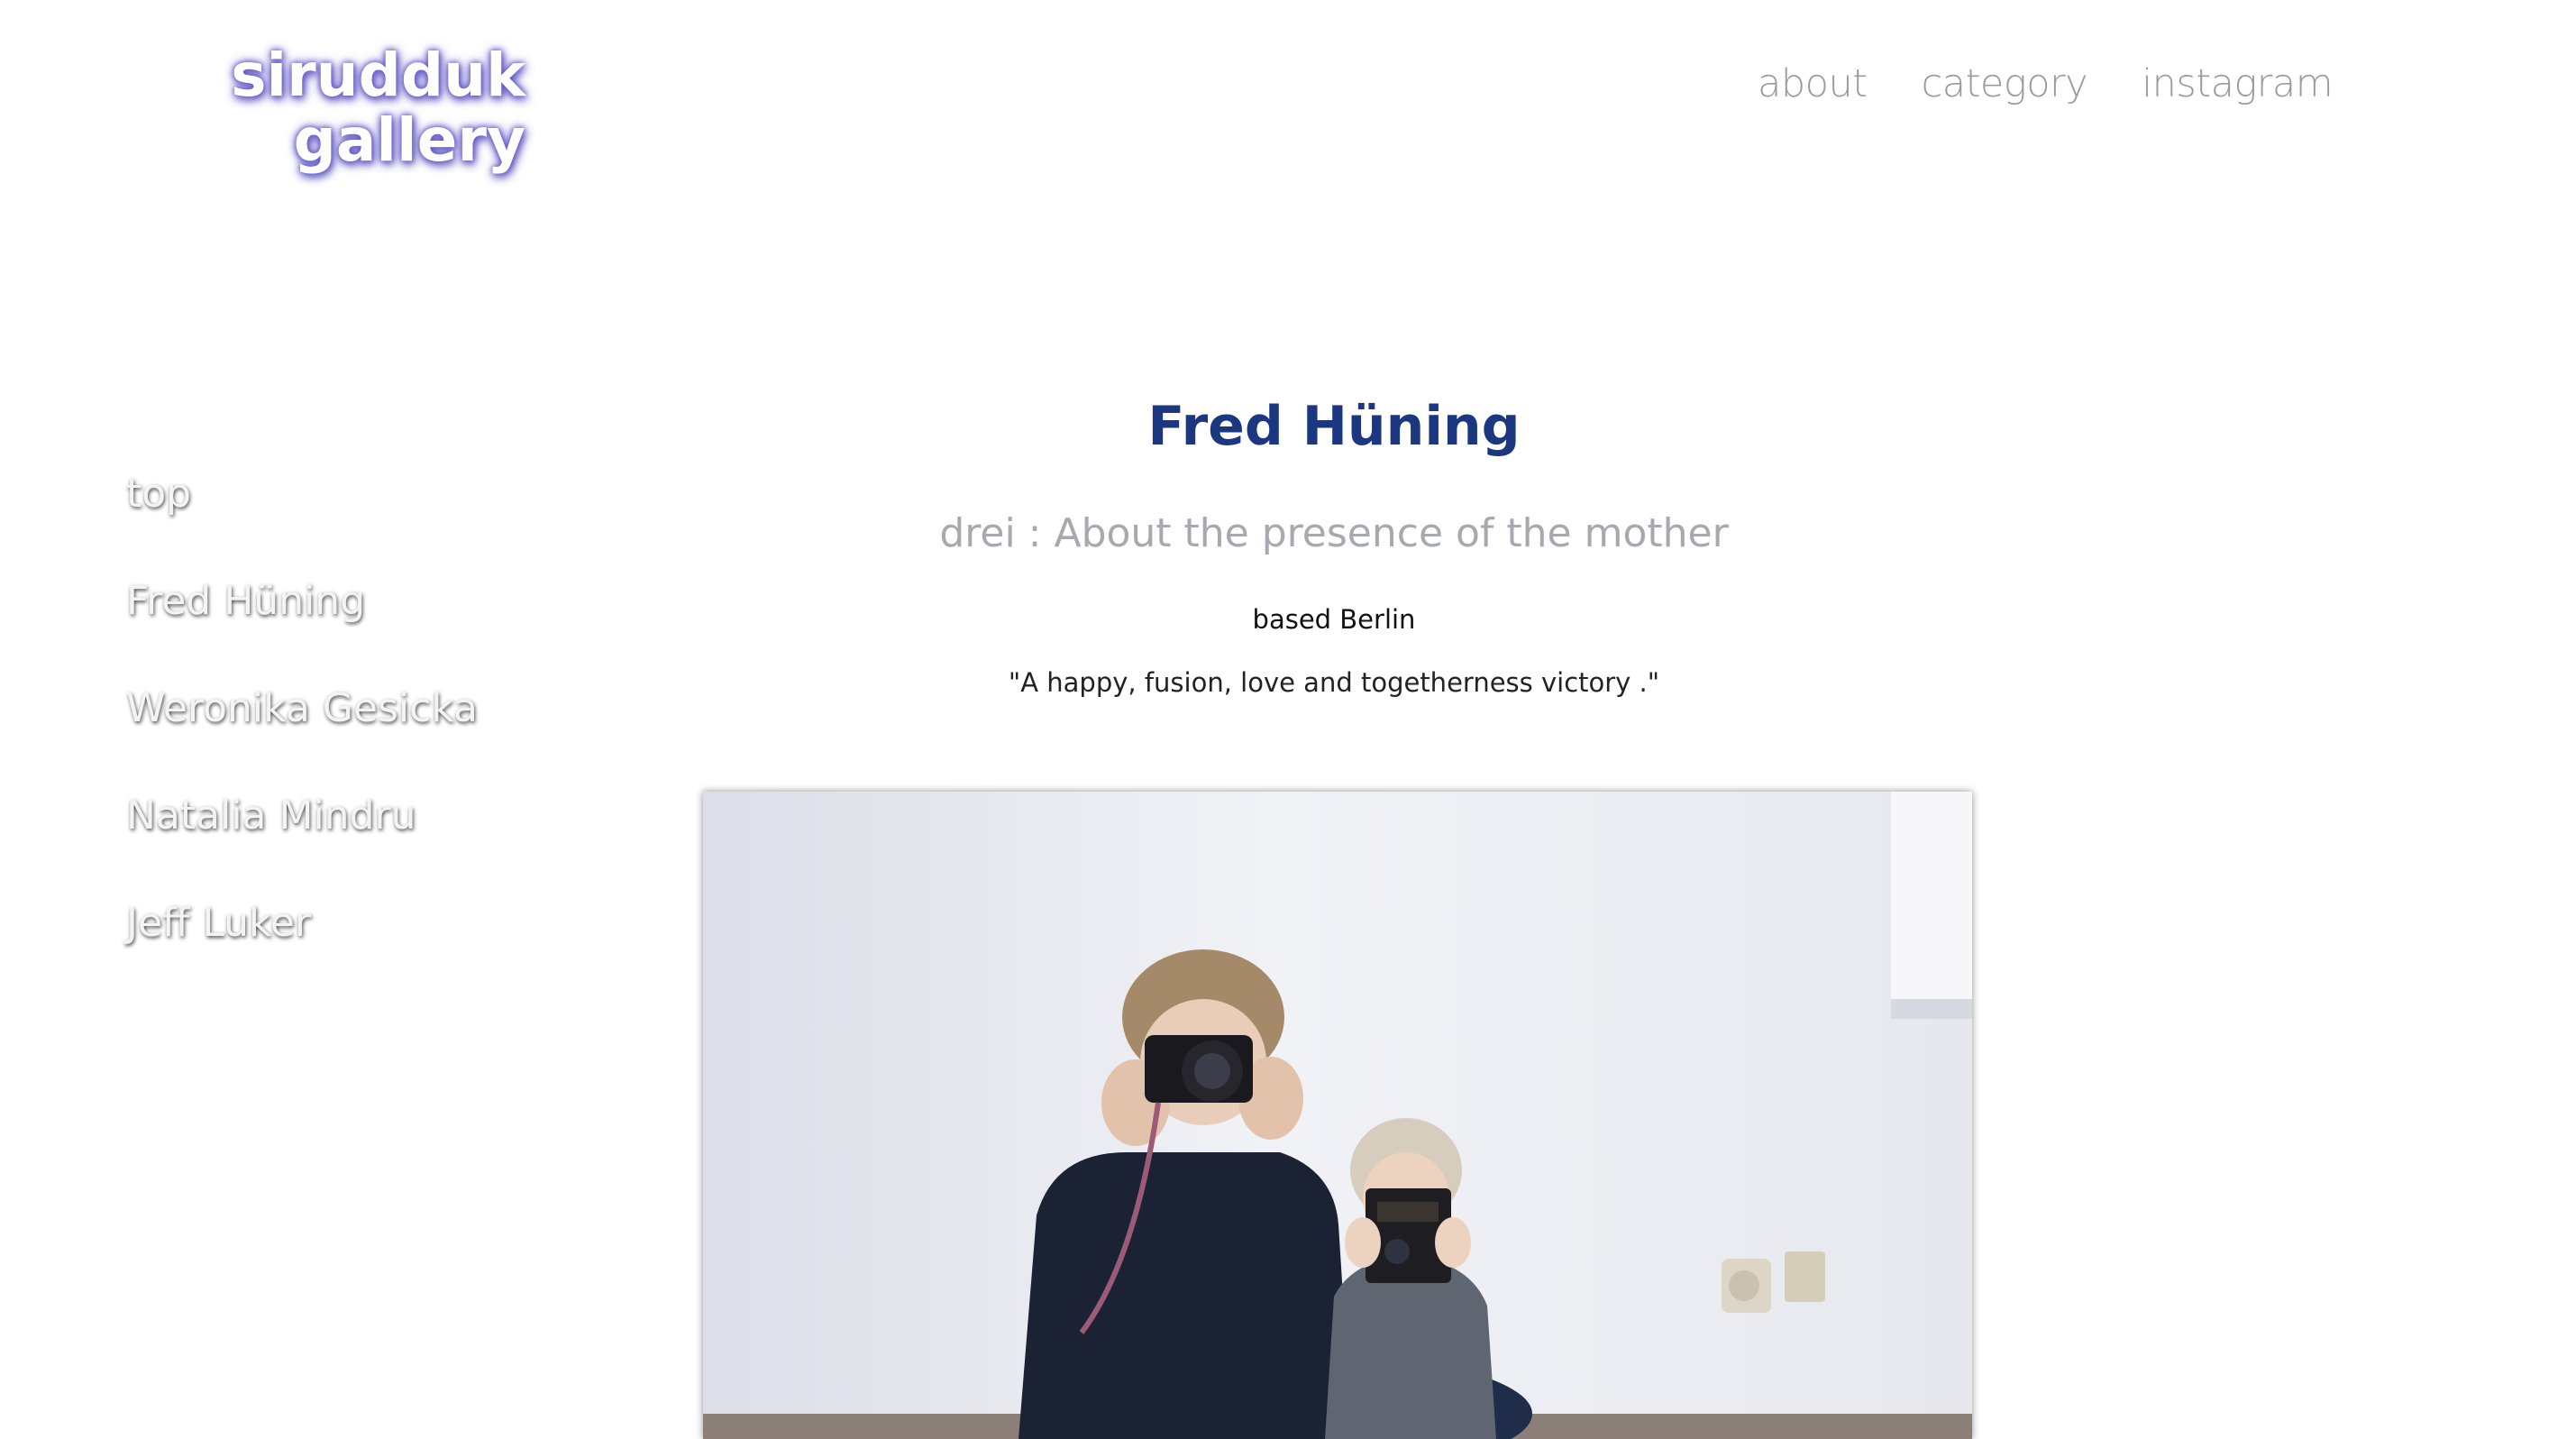 This screenshot has width=2576, height=1439. What do you see at coordinates (2238, 83) in the screenshot?
I see `nav-link-instagram: instagram` at bounding box center [2238, 83].